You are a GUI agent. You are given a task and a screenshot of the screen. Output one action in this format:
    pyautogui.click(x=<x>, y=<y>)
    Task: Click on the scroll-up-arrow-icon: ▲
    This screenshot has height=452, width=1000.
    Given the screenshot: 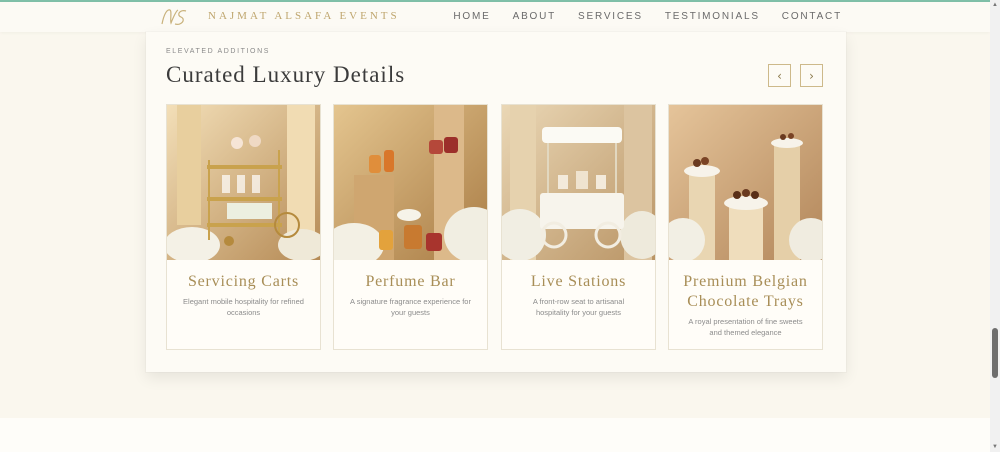 What is the action you would take?
    pyautogui.click(x=995, y=5)
    